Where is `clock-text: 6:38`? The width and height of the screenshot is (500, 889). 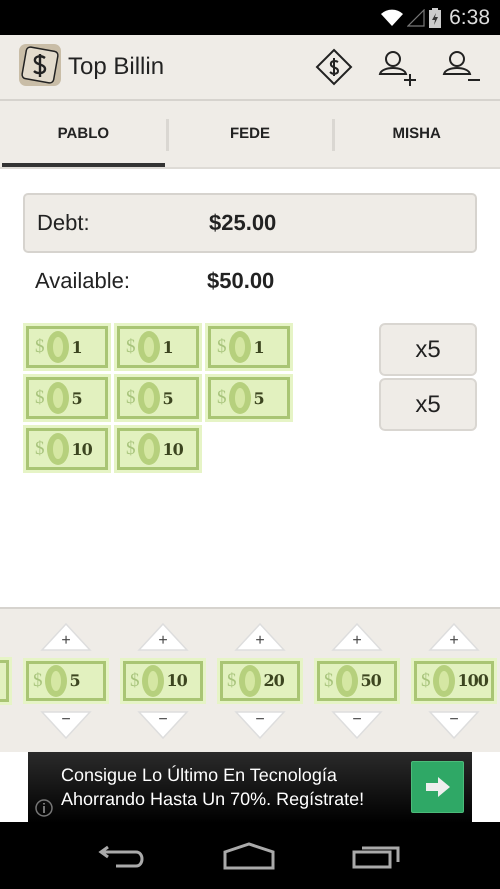
clock-text: 6:38 is located at coordinates (469, 18).